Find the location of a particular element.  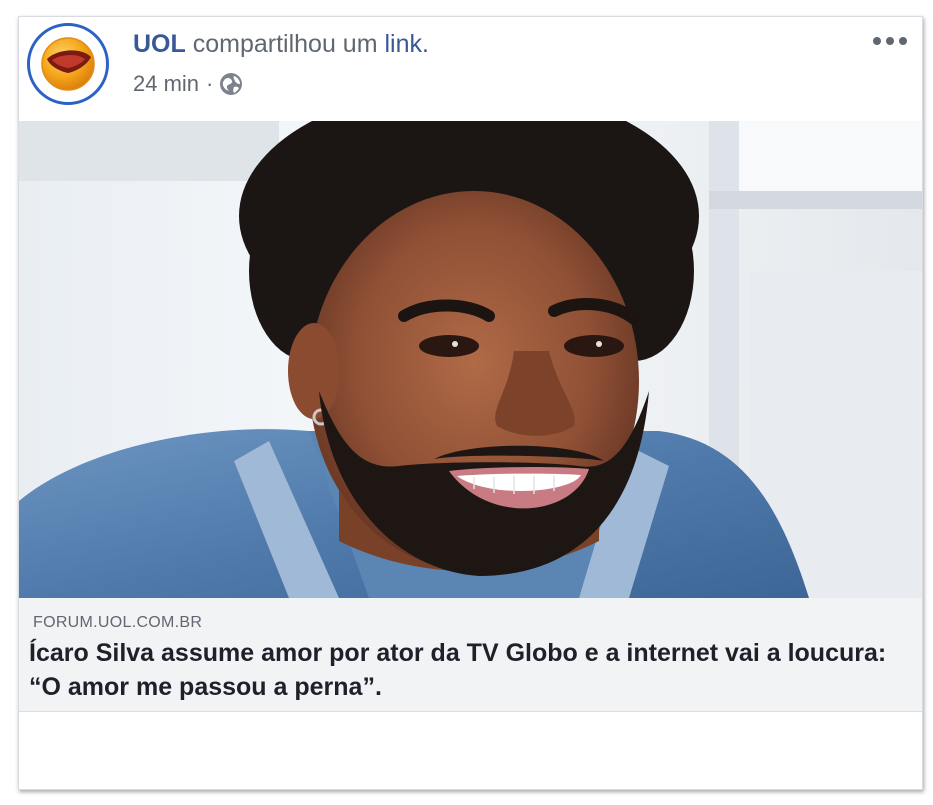

link-domain: FORUM.UOL.COM.BR is located at coordinates (118, 622).